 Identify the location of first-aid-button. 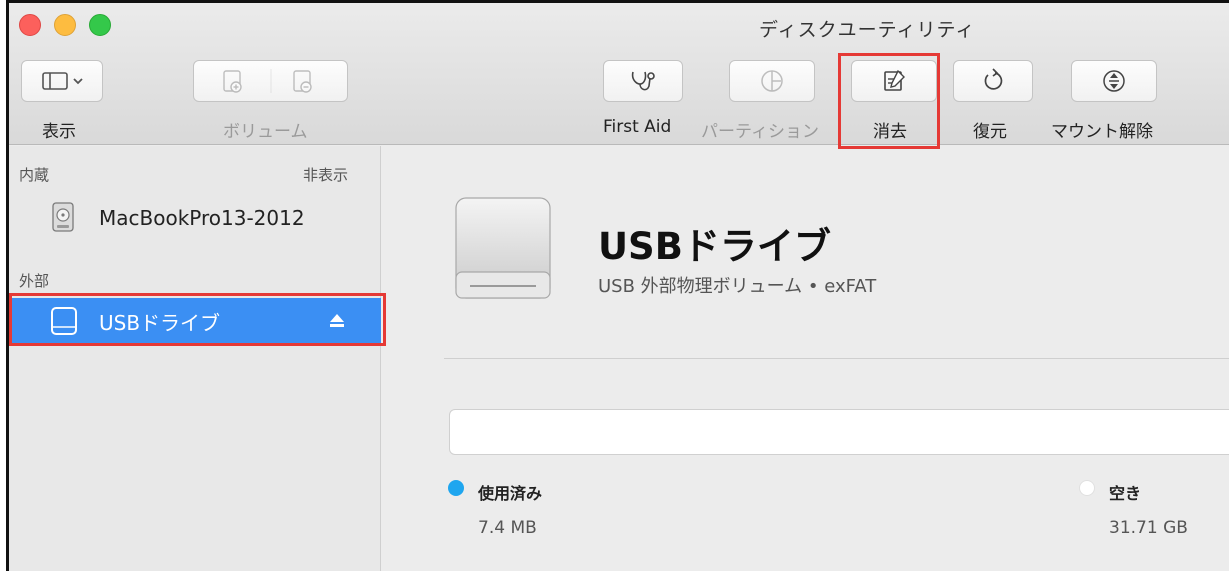
(643, 81).